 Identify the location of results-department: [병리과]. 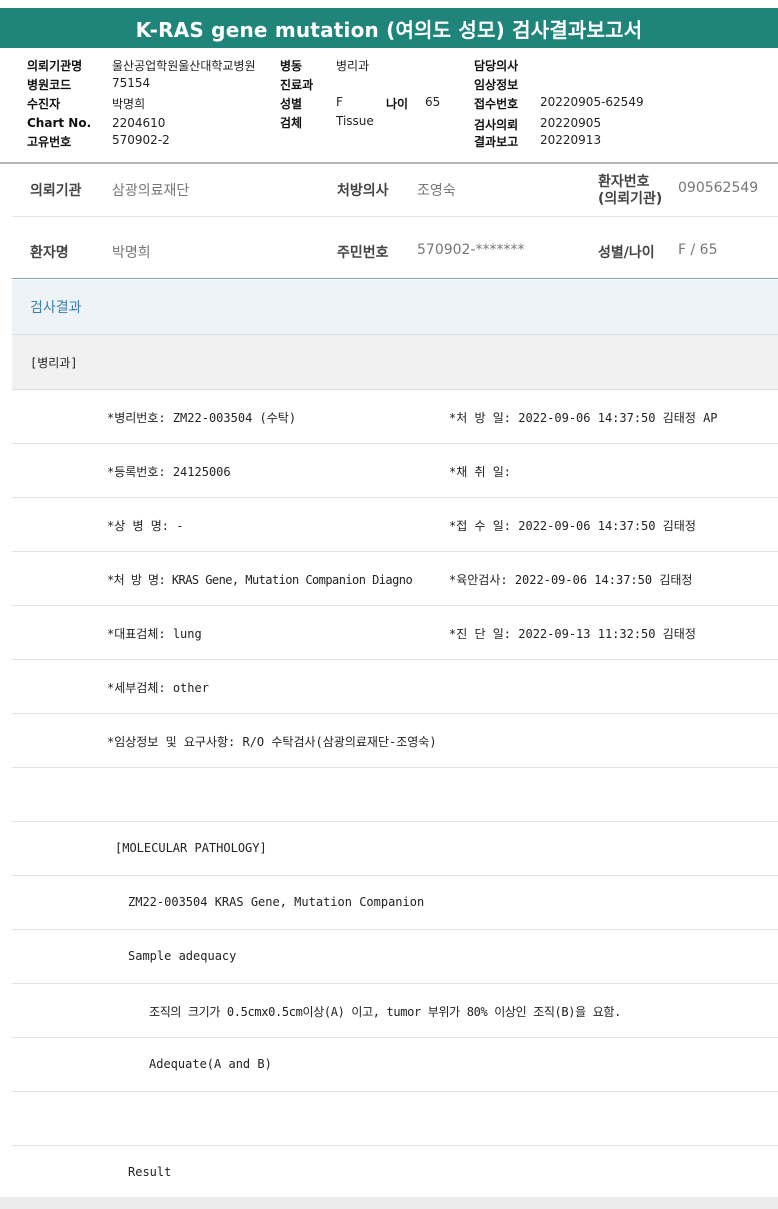
(395, 362).